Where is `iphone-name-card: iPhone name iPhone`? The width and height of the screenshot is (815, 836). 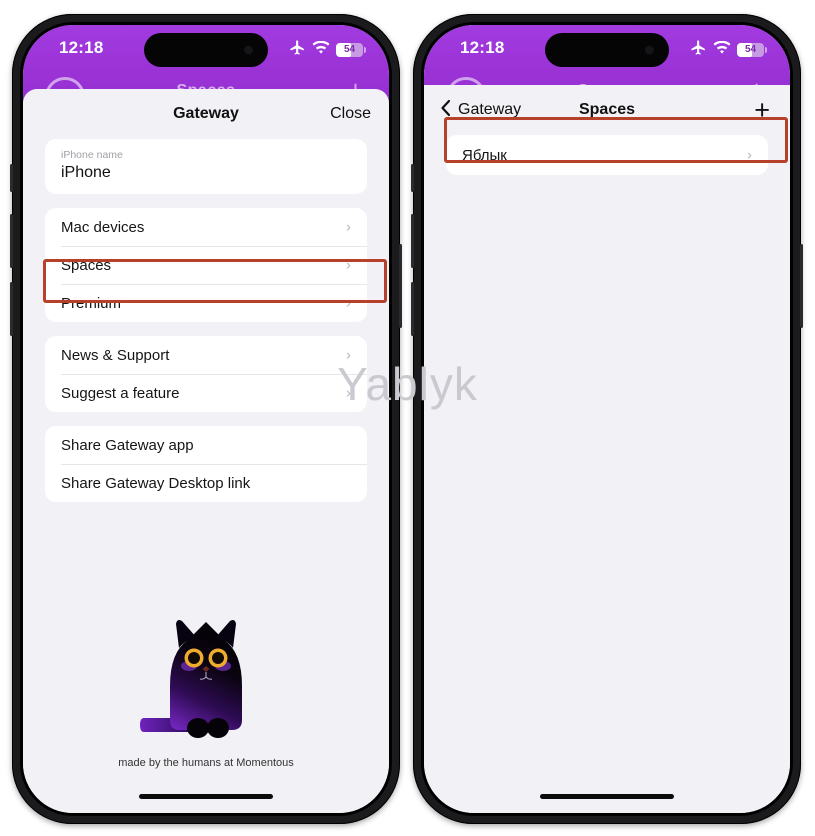 iphone-name-card: iPhone name iPhone is located at coordinates (206, 166).